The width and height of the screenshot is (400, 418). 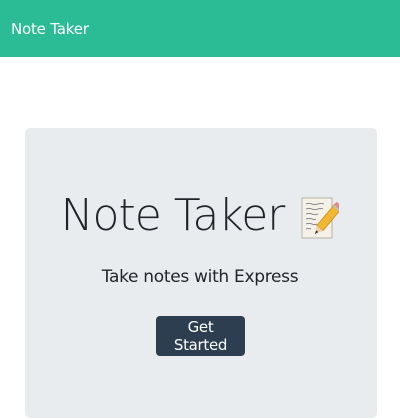 I want to click on top-navbar: Note Taker, so click(x=200, y=28).